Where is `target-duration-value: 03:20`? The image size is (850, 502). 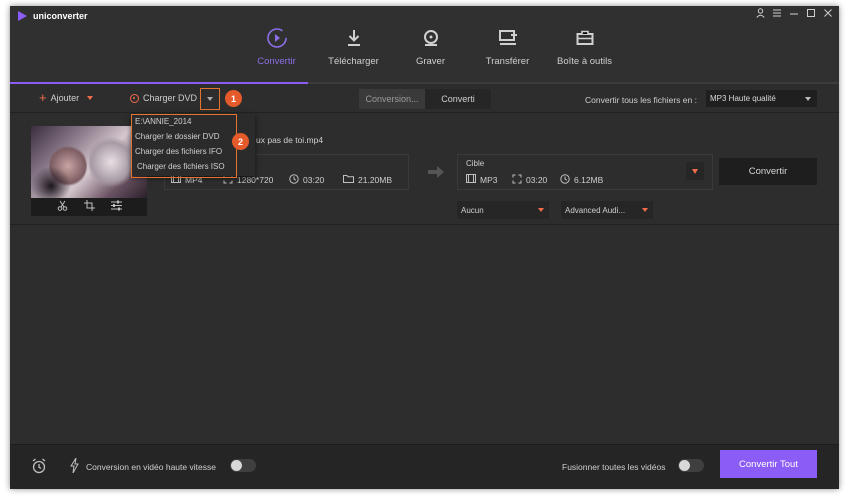 target-duration-value: 03:20 is located at coordinates (537, 180).